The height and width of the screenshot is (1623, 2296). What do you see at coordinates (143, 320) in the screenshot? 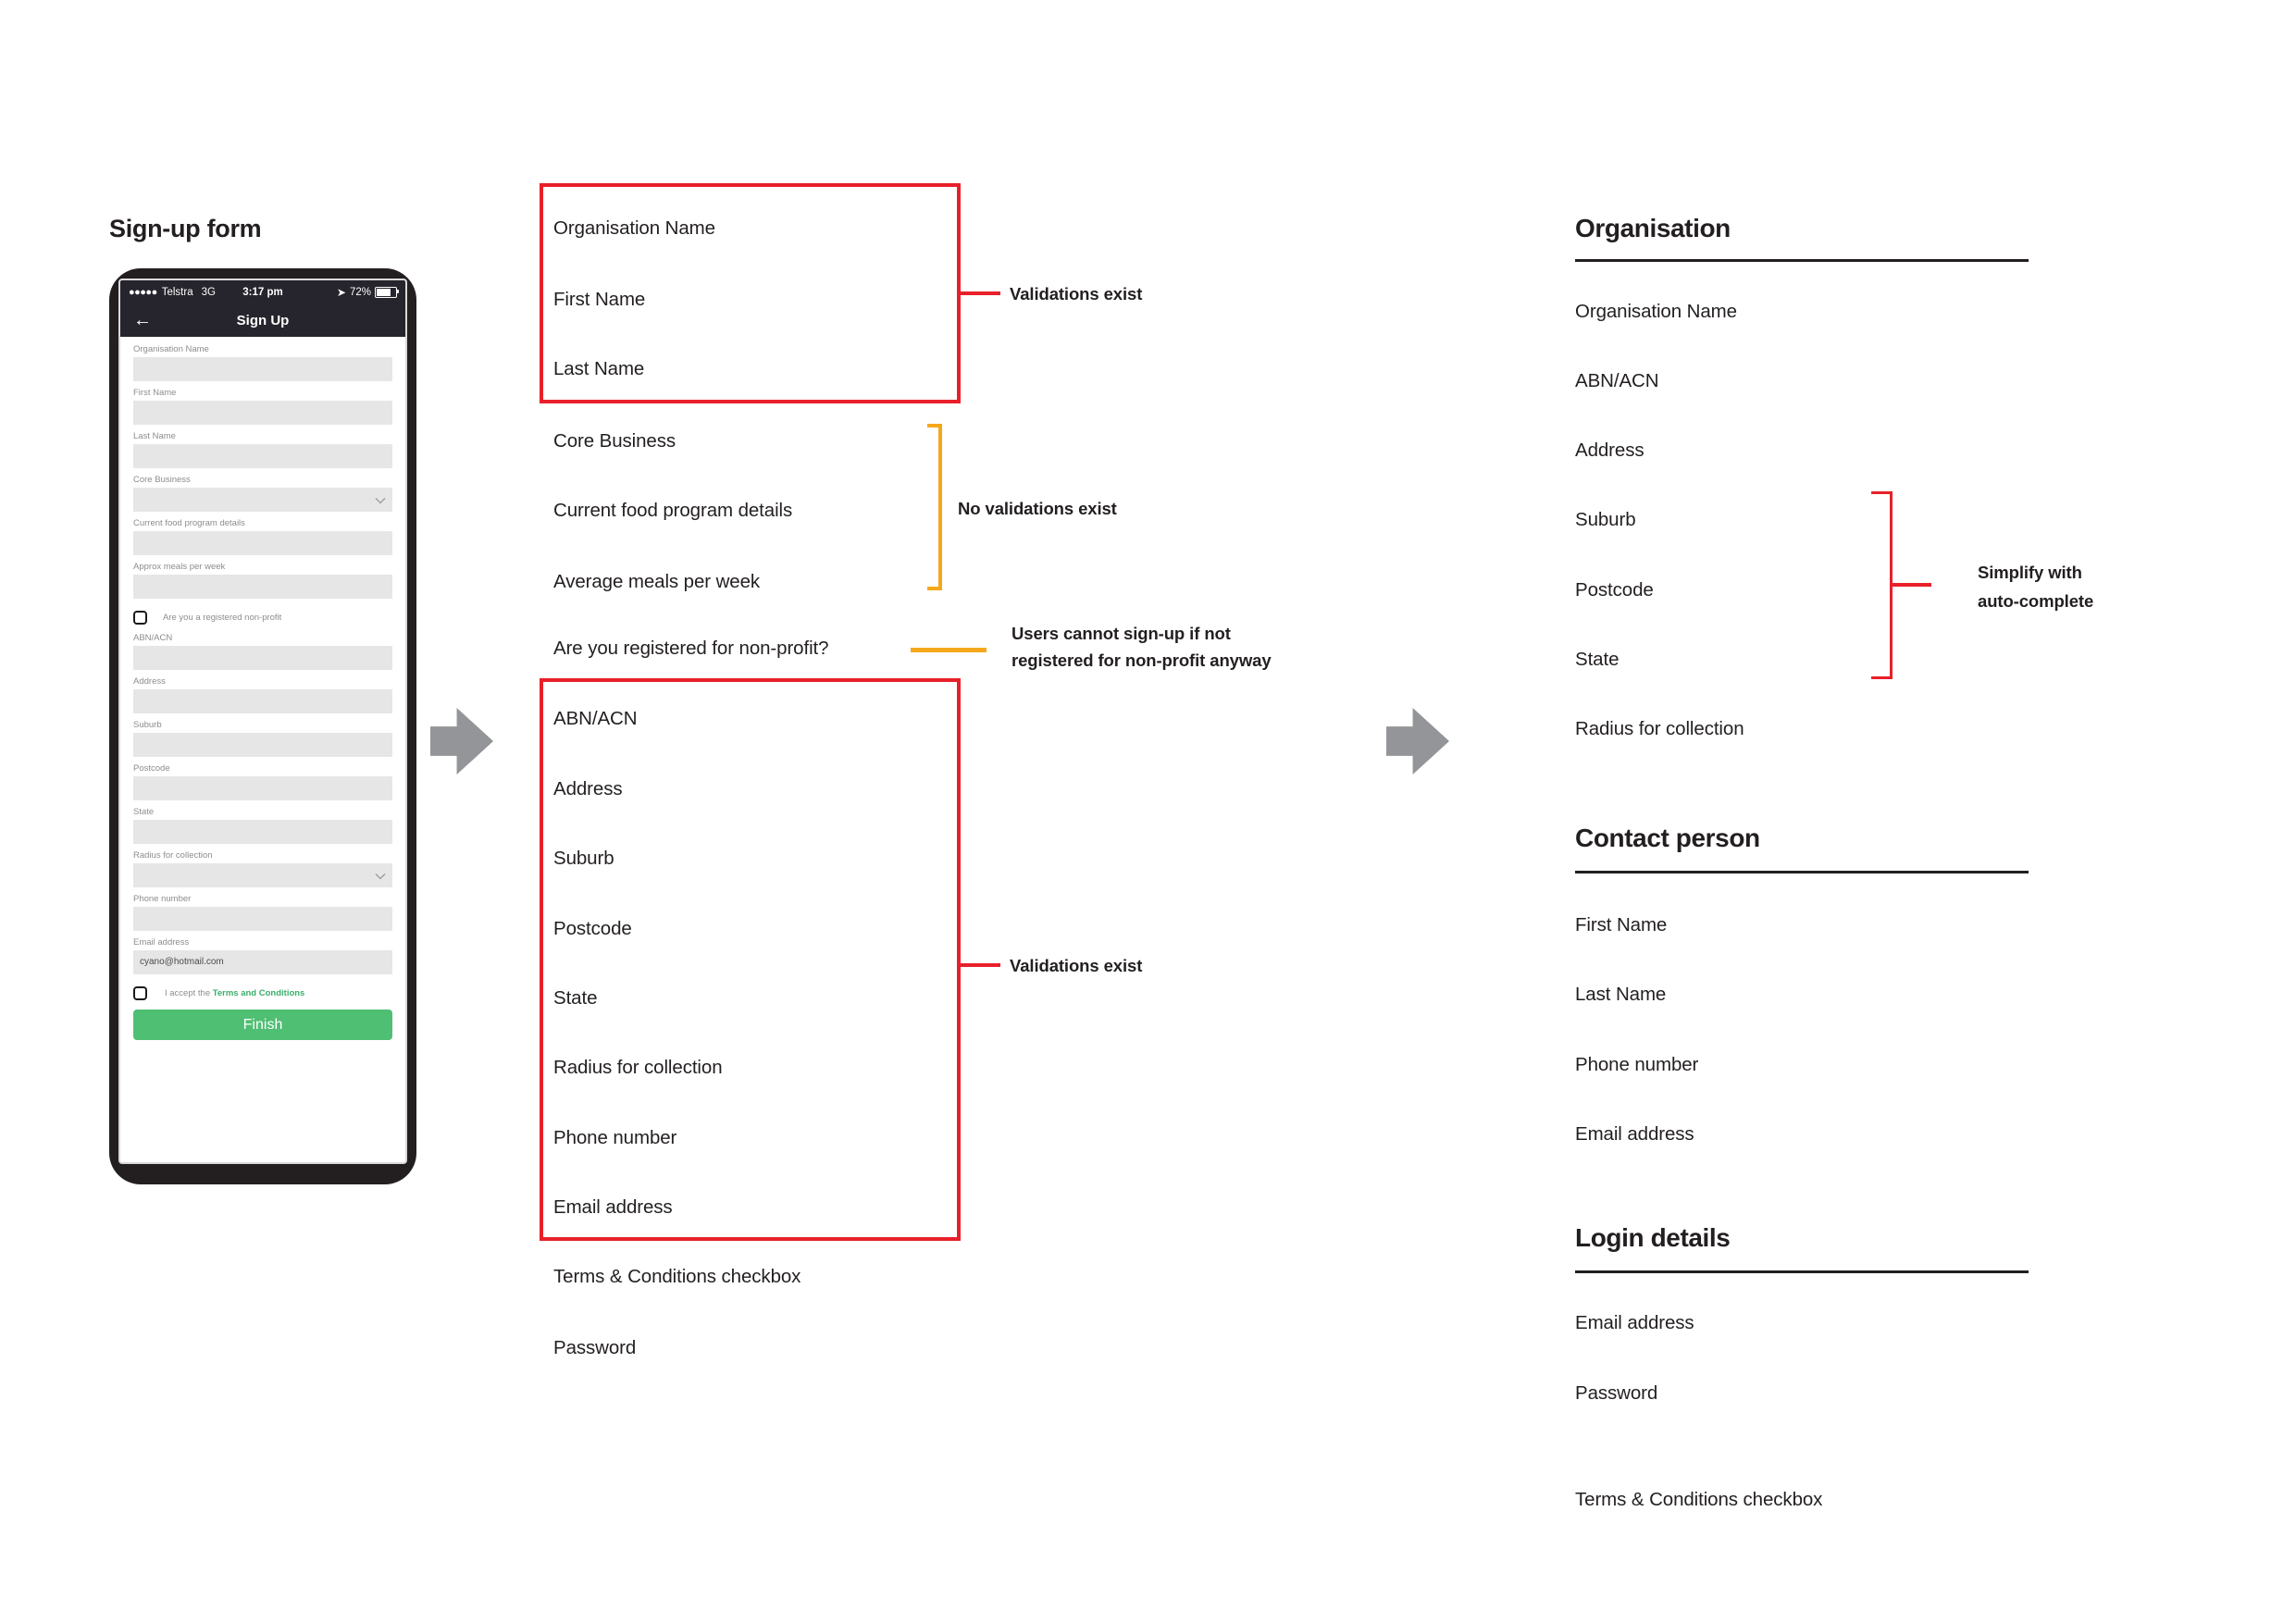
I see `back-arrow-icon: ←` at bounding box center [143, 320].